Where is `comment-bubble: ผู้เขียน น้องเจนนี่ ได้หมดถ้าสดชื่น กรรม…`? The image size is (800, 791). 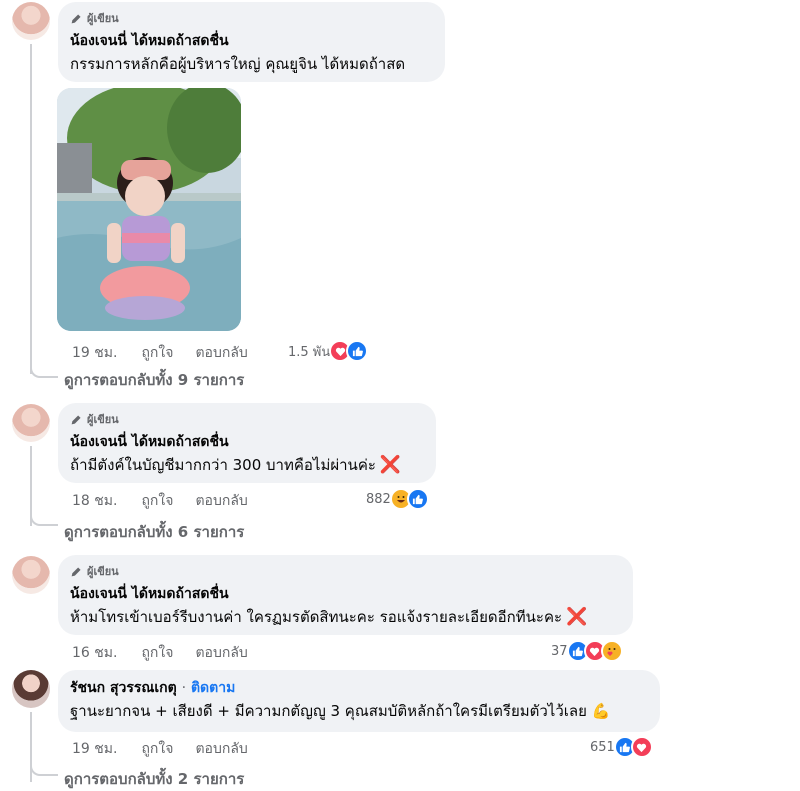 comment-bubble: ผู้เขียน น้องเจนนี่ ได้หมดถ้าสดชื่น กรรม… is located at coordinates (251, 42).